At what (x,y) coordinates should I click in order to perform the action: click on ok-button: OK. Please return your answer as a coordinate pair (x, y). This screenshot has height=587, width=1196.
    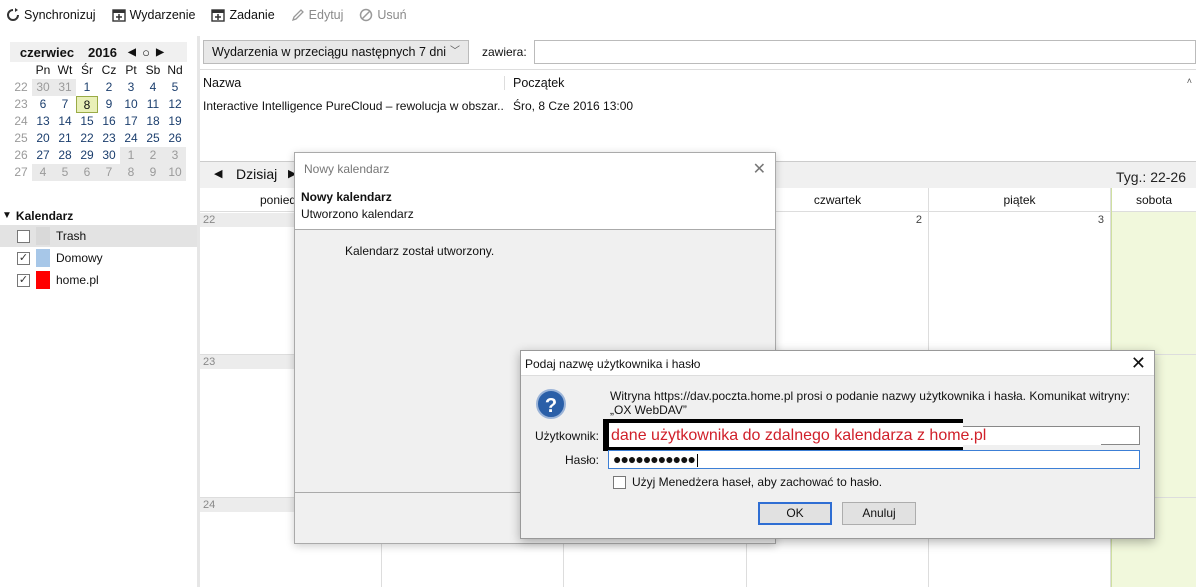
    Looking at the image, I should click on (795, 513).